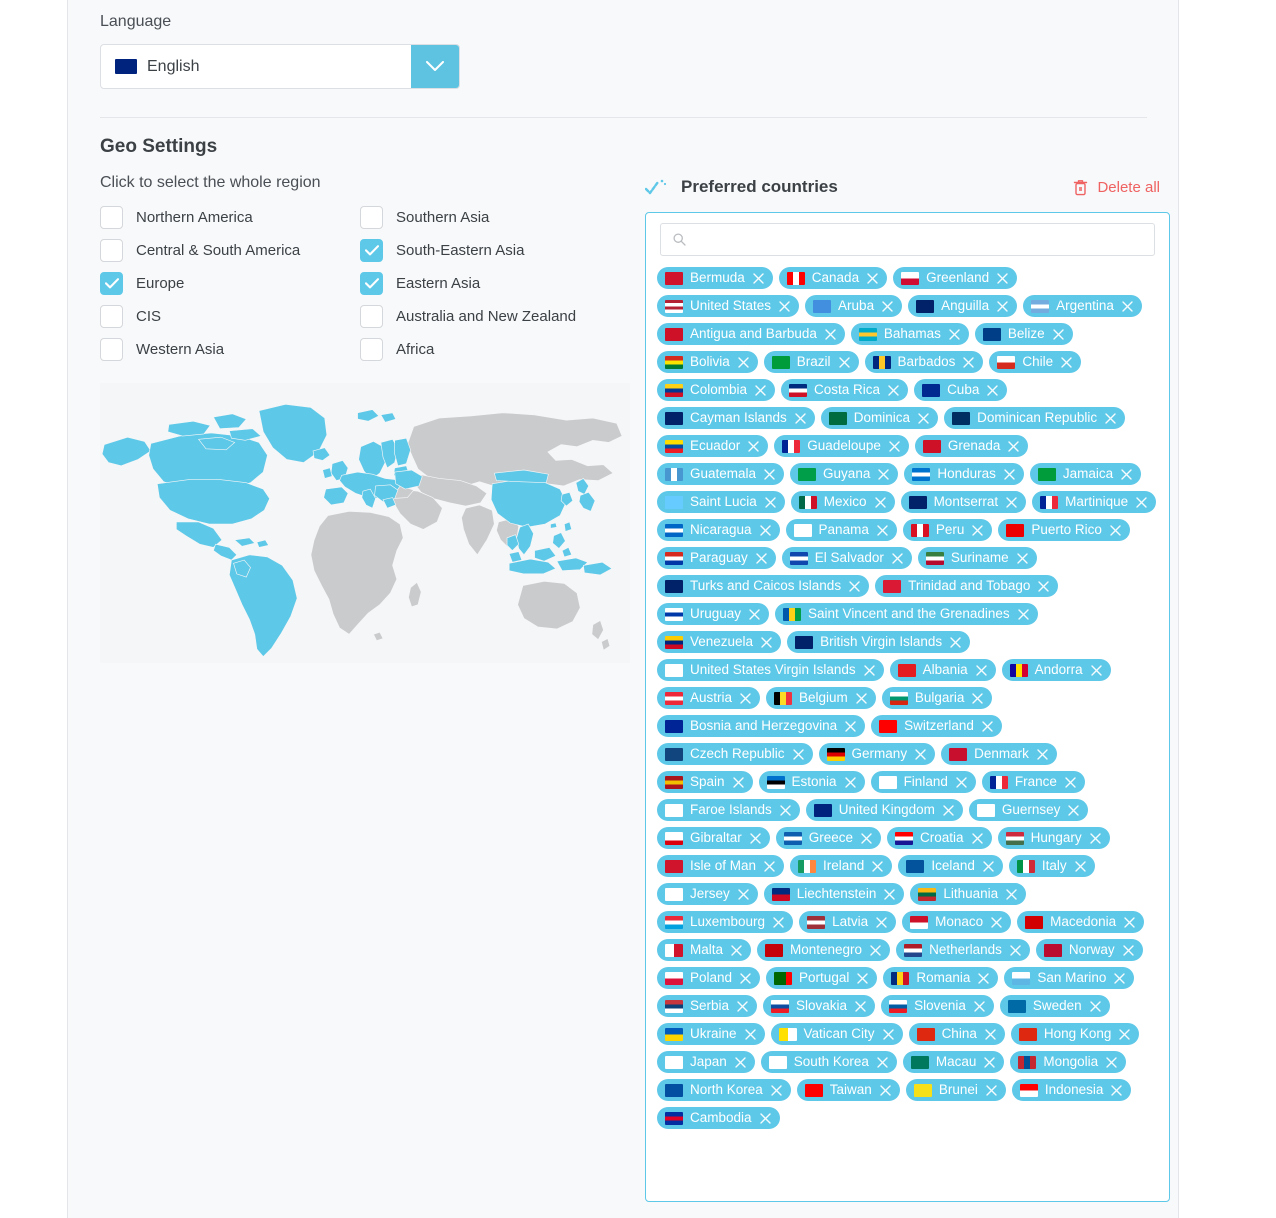 Image resolution: width=1276 pixels, height=1218 pixels. I want to click on country-tag: Mexico, so click(842, 502).